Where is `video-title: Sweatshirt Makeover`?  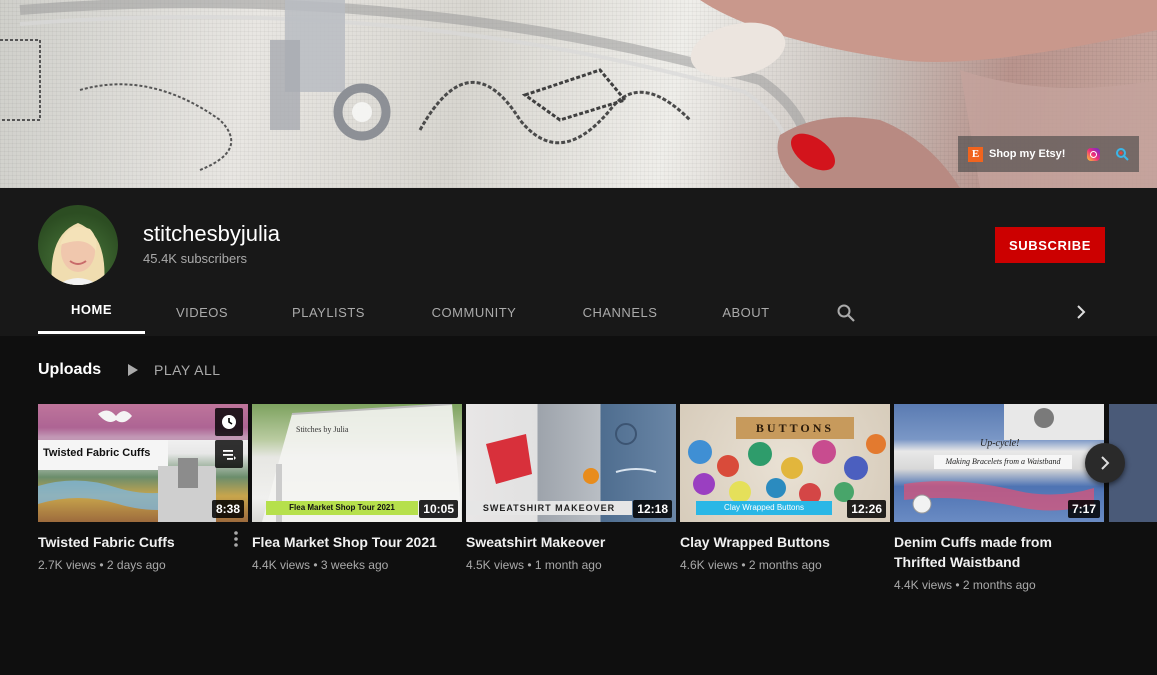 video-title: Sweatshirt Makeover is located at coordinates (561, 542).